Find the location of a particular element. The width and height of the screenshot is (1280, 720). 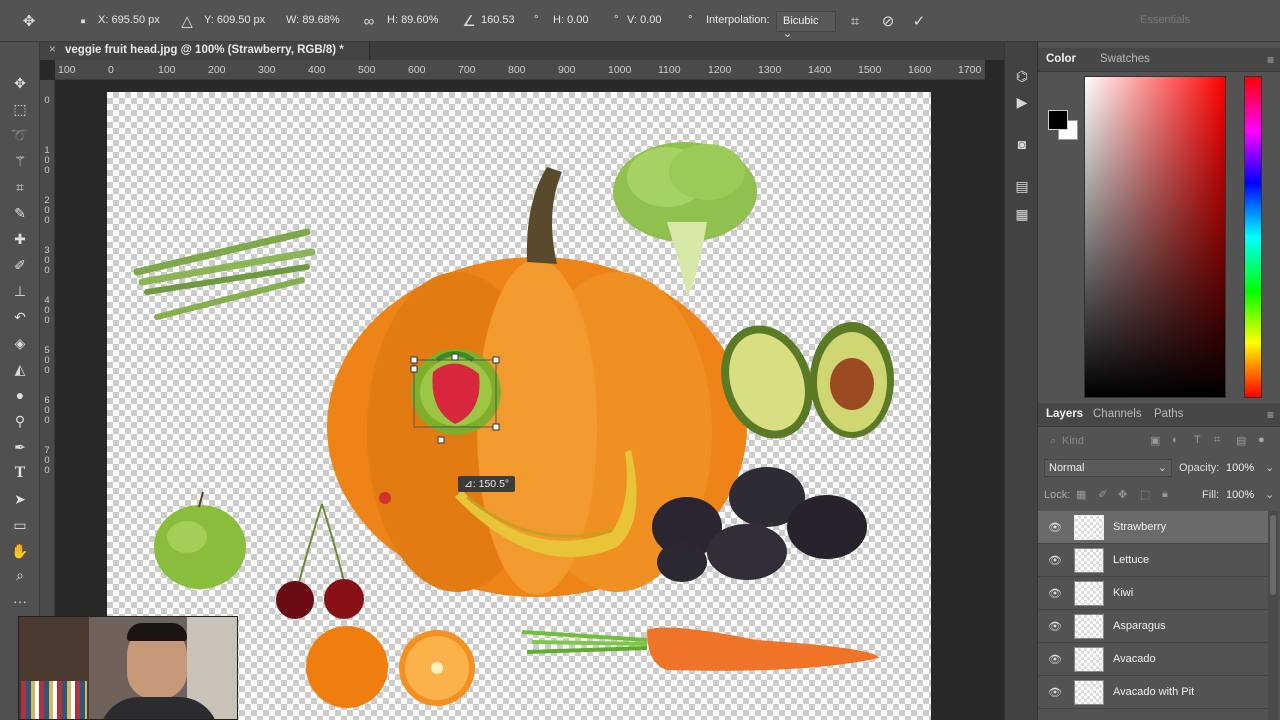

close-icon: × is located at coordinates (52, 50).